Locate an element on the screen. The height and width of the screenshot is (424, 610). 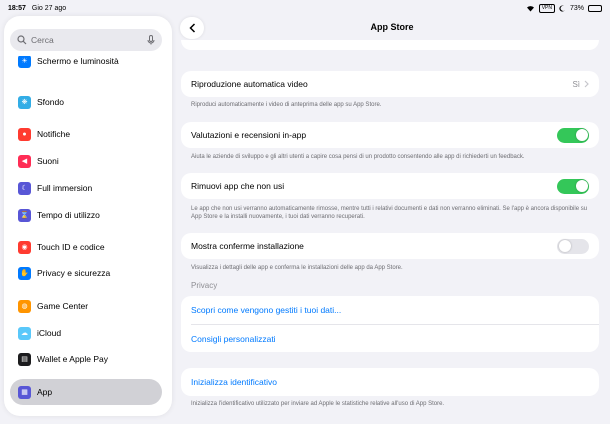
sidebar-item-wallet-e-apple-pay: ▤ Wallet e Apple Pay is located at coordinates (86, 359).